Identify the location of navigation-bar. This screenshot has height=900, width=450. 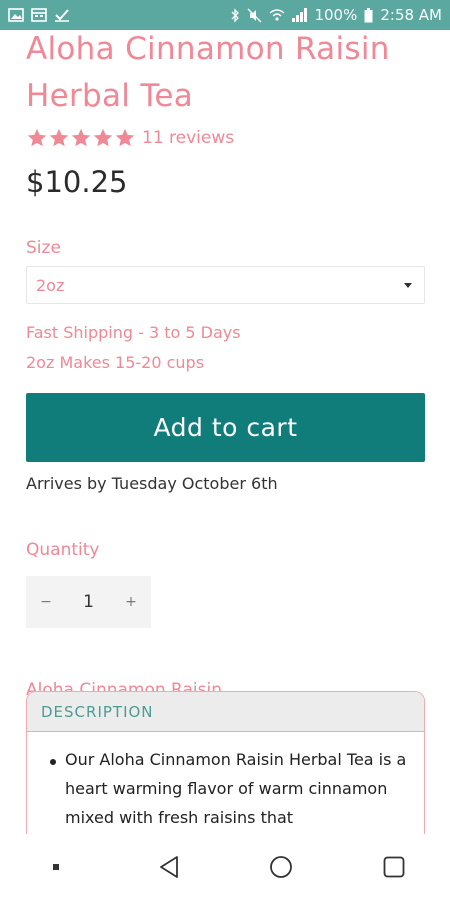
(225, 867).